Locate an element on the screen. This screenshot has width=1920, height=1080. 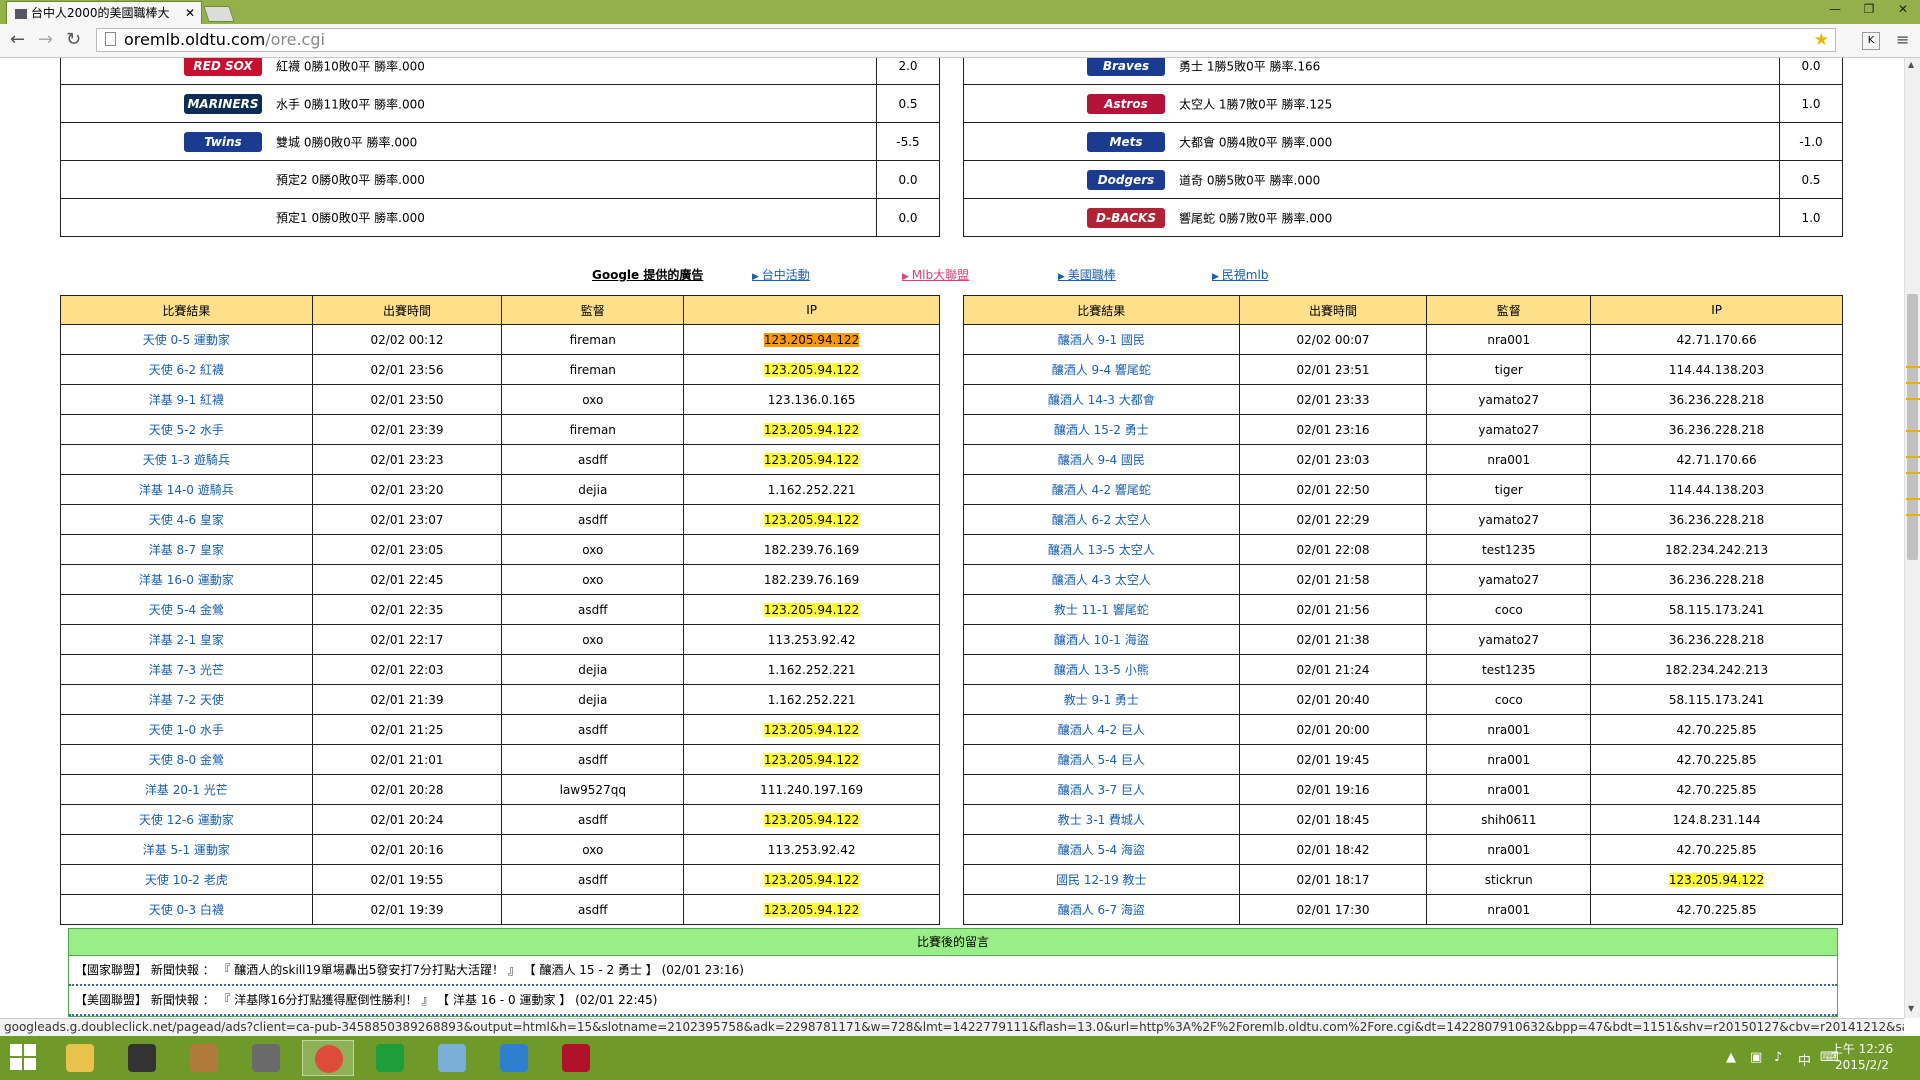
menu-icon: ≡ is located at coordinates (1902, 39).